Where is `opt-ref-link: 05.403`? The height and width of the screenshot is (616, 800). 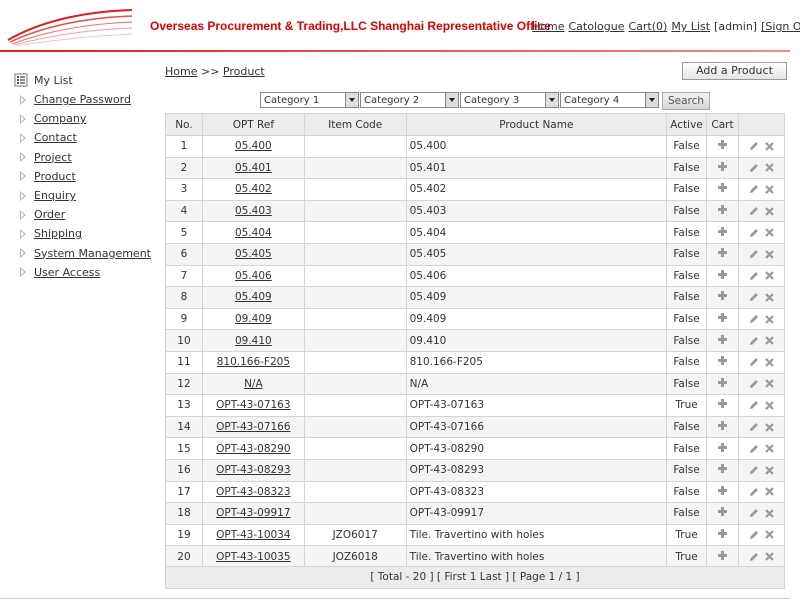 opt-ref-link: 05.403 is located at coordinates (253, 211).